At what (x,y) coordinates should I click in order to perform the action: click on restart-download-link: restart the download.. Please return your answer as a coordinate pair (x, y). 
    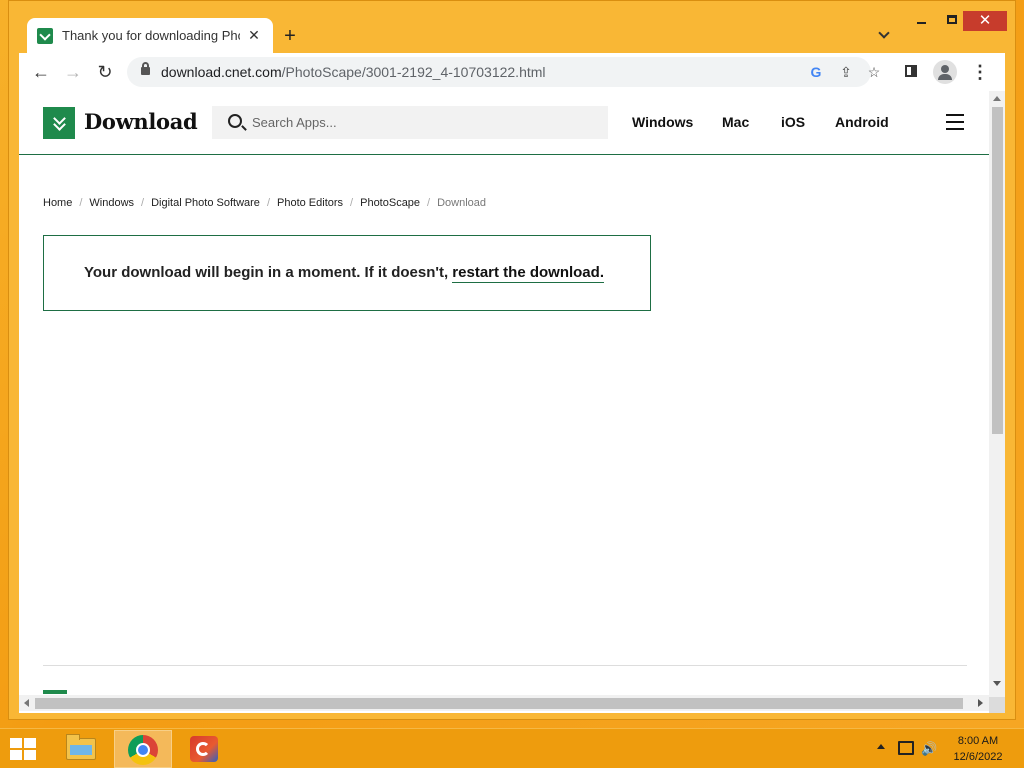
    Looking at the image, I should click on (528, 273).